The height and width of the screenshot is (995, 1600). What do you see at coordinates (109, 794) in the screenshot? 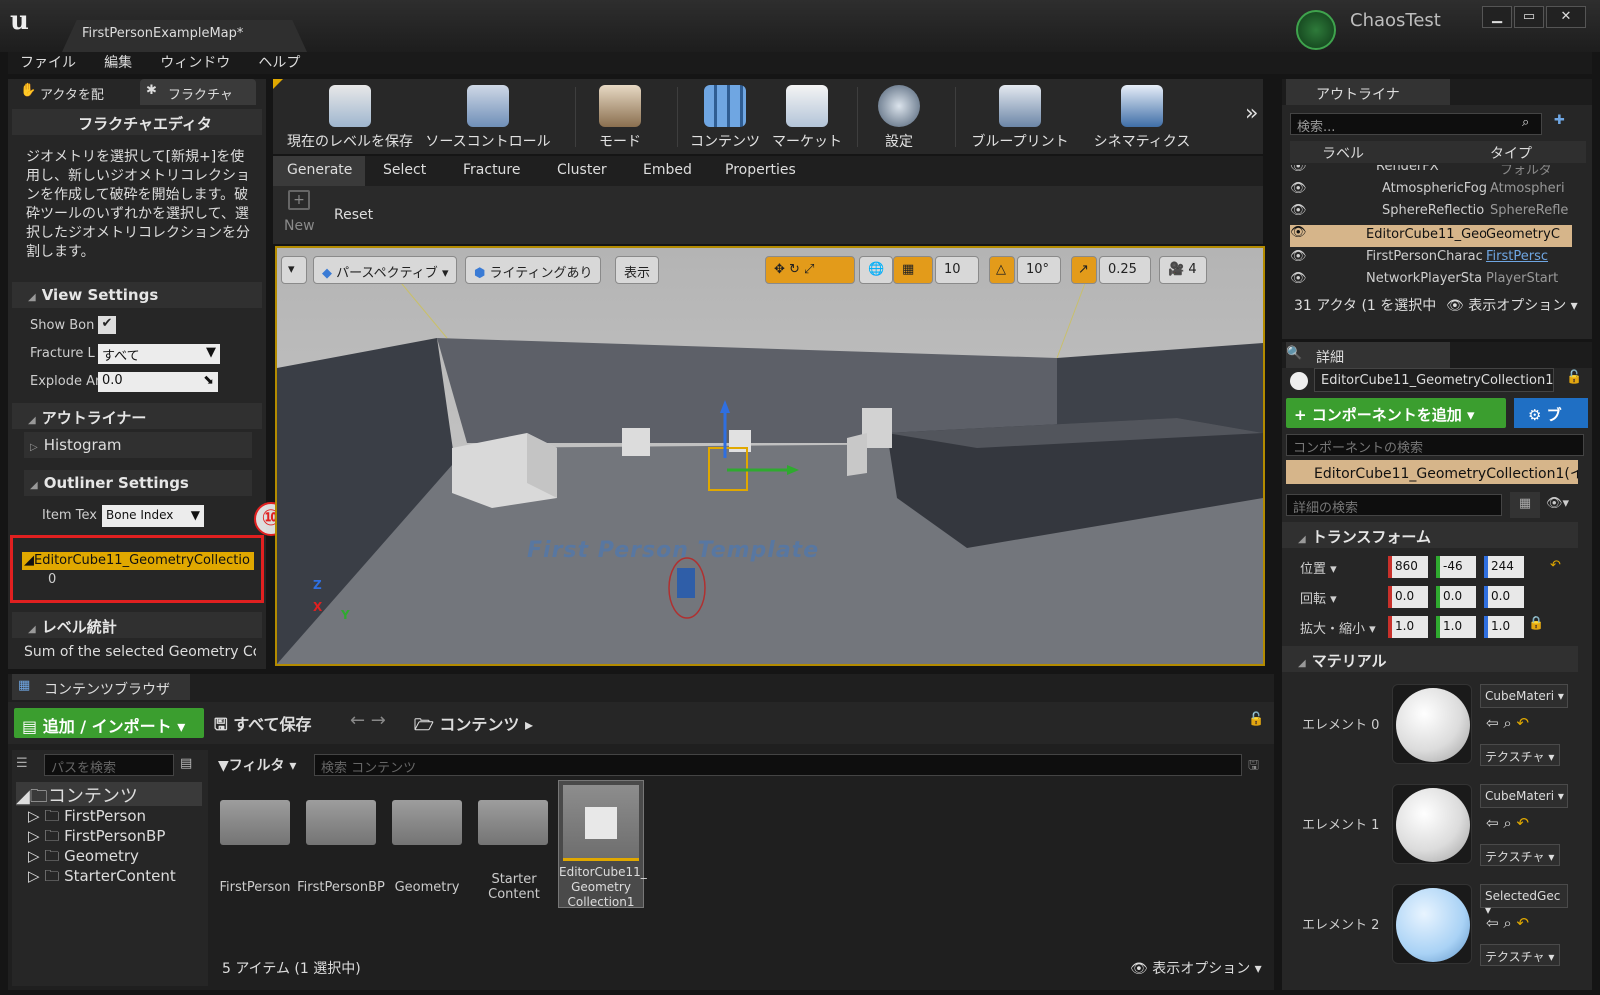
I see `tree-root-content: ◢🗀コンテンツ` at bounding box center [109, 794].